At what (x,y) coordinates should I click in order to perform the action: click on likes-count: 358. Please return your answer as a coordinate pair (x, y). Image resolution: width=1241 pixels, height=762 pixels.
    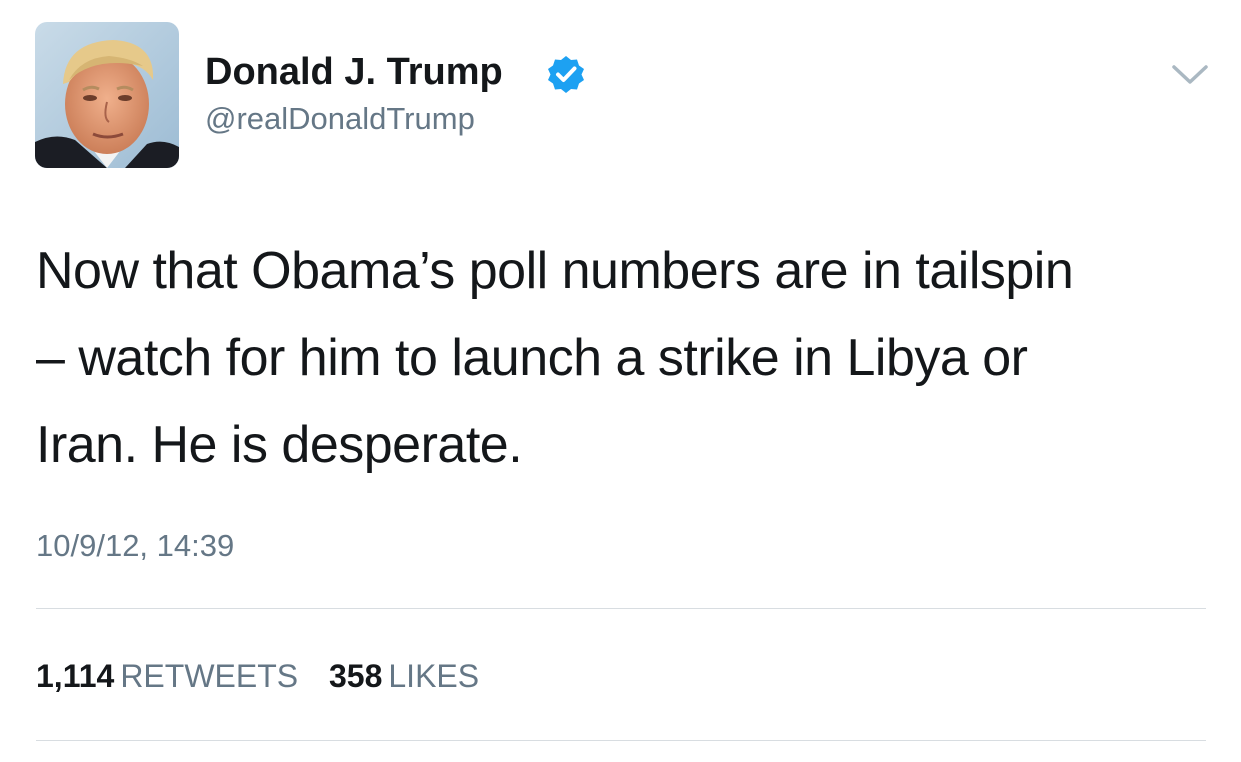
    Looking at the image, I should click on (355, 676).